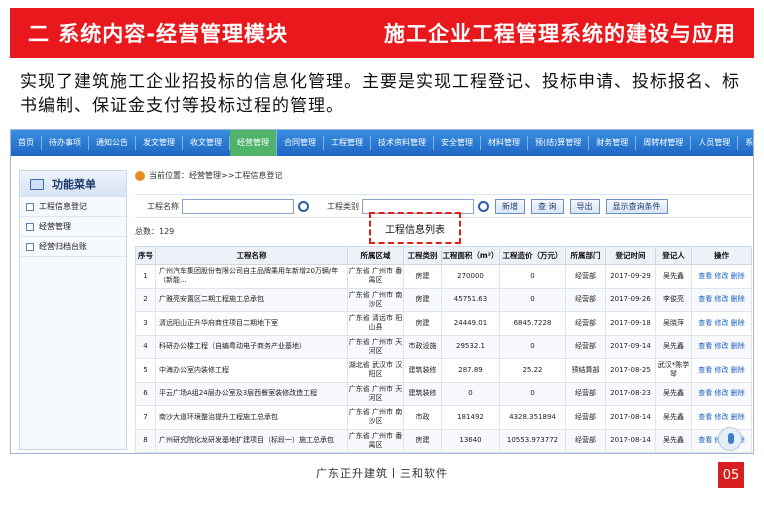 The width and height of the screenshot is (764, 508). I want to click on table-cell: 武汉*陈学琴, so click(673, 370).